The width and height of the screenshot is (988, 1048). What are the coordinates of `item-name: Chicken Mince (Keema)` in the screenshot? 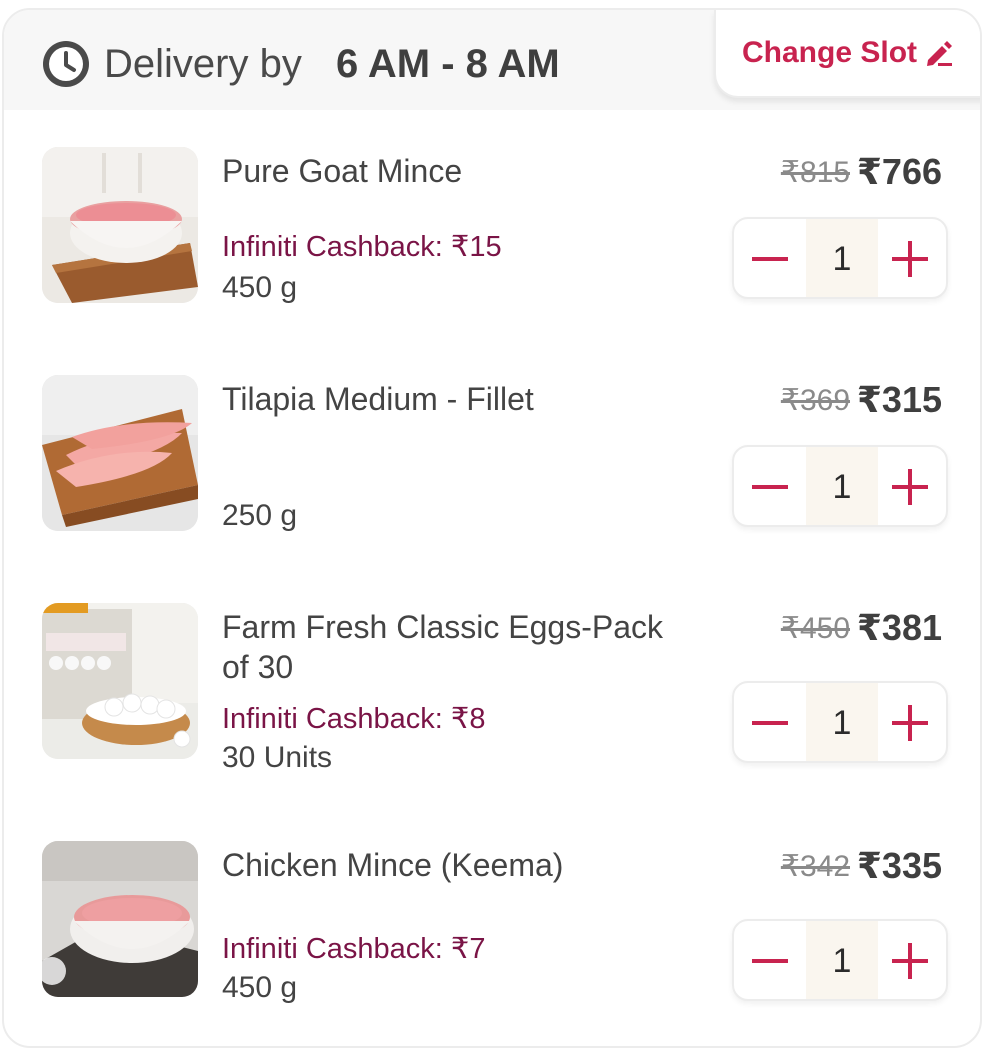 It's located at (393, 865).